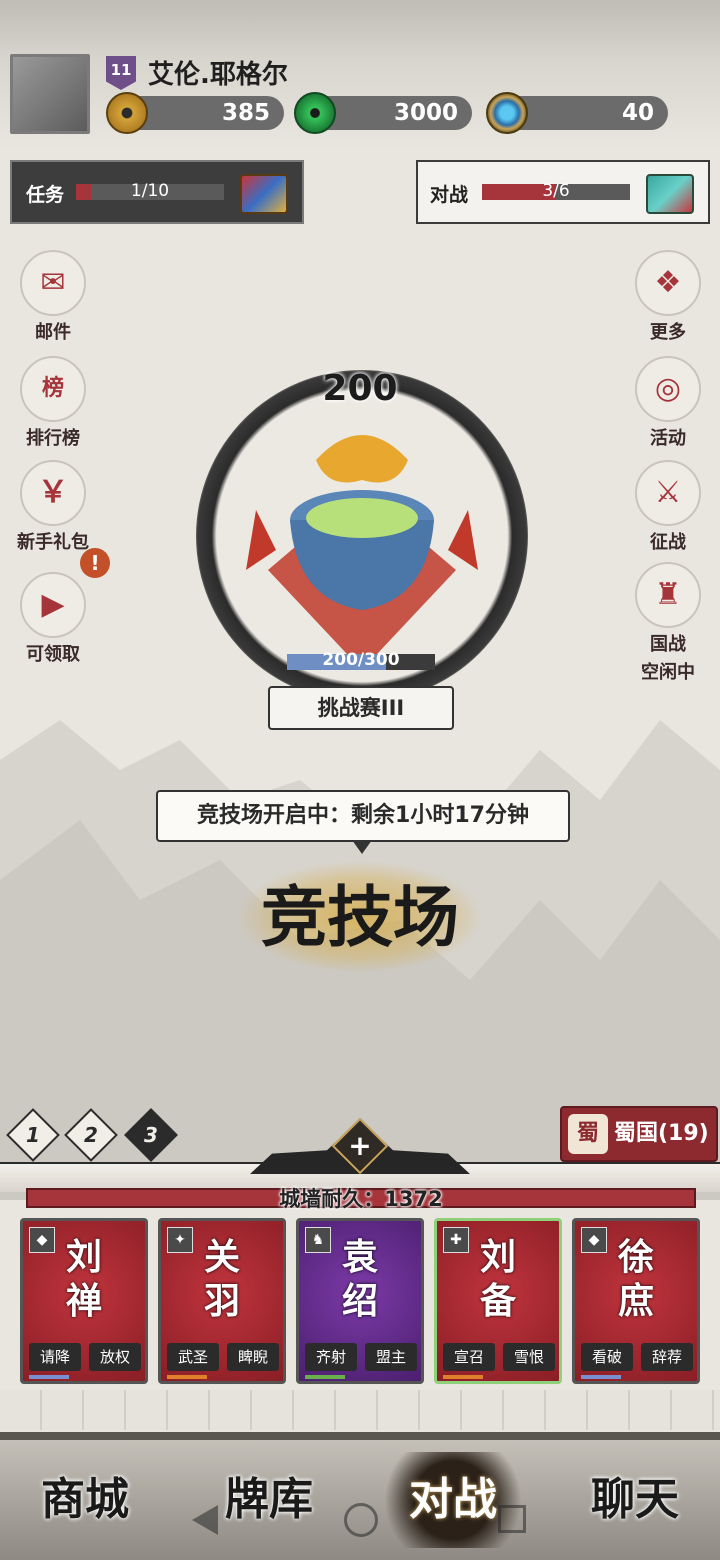 This screenshot has width=720, height=1560. Describe the element at coordinates (218, 75) in the screenshot. I see `player-name: 艾伦.耶格尔` at that location.